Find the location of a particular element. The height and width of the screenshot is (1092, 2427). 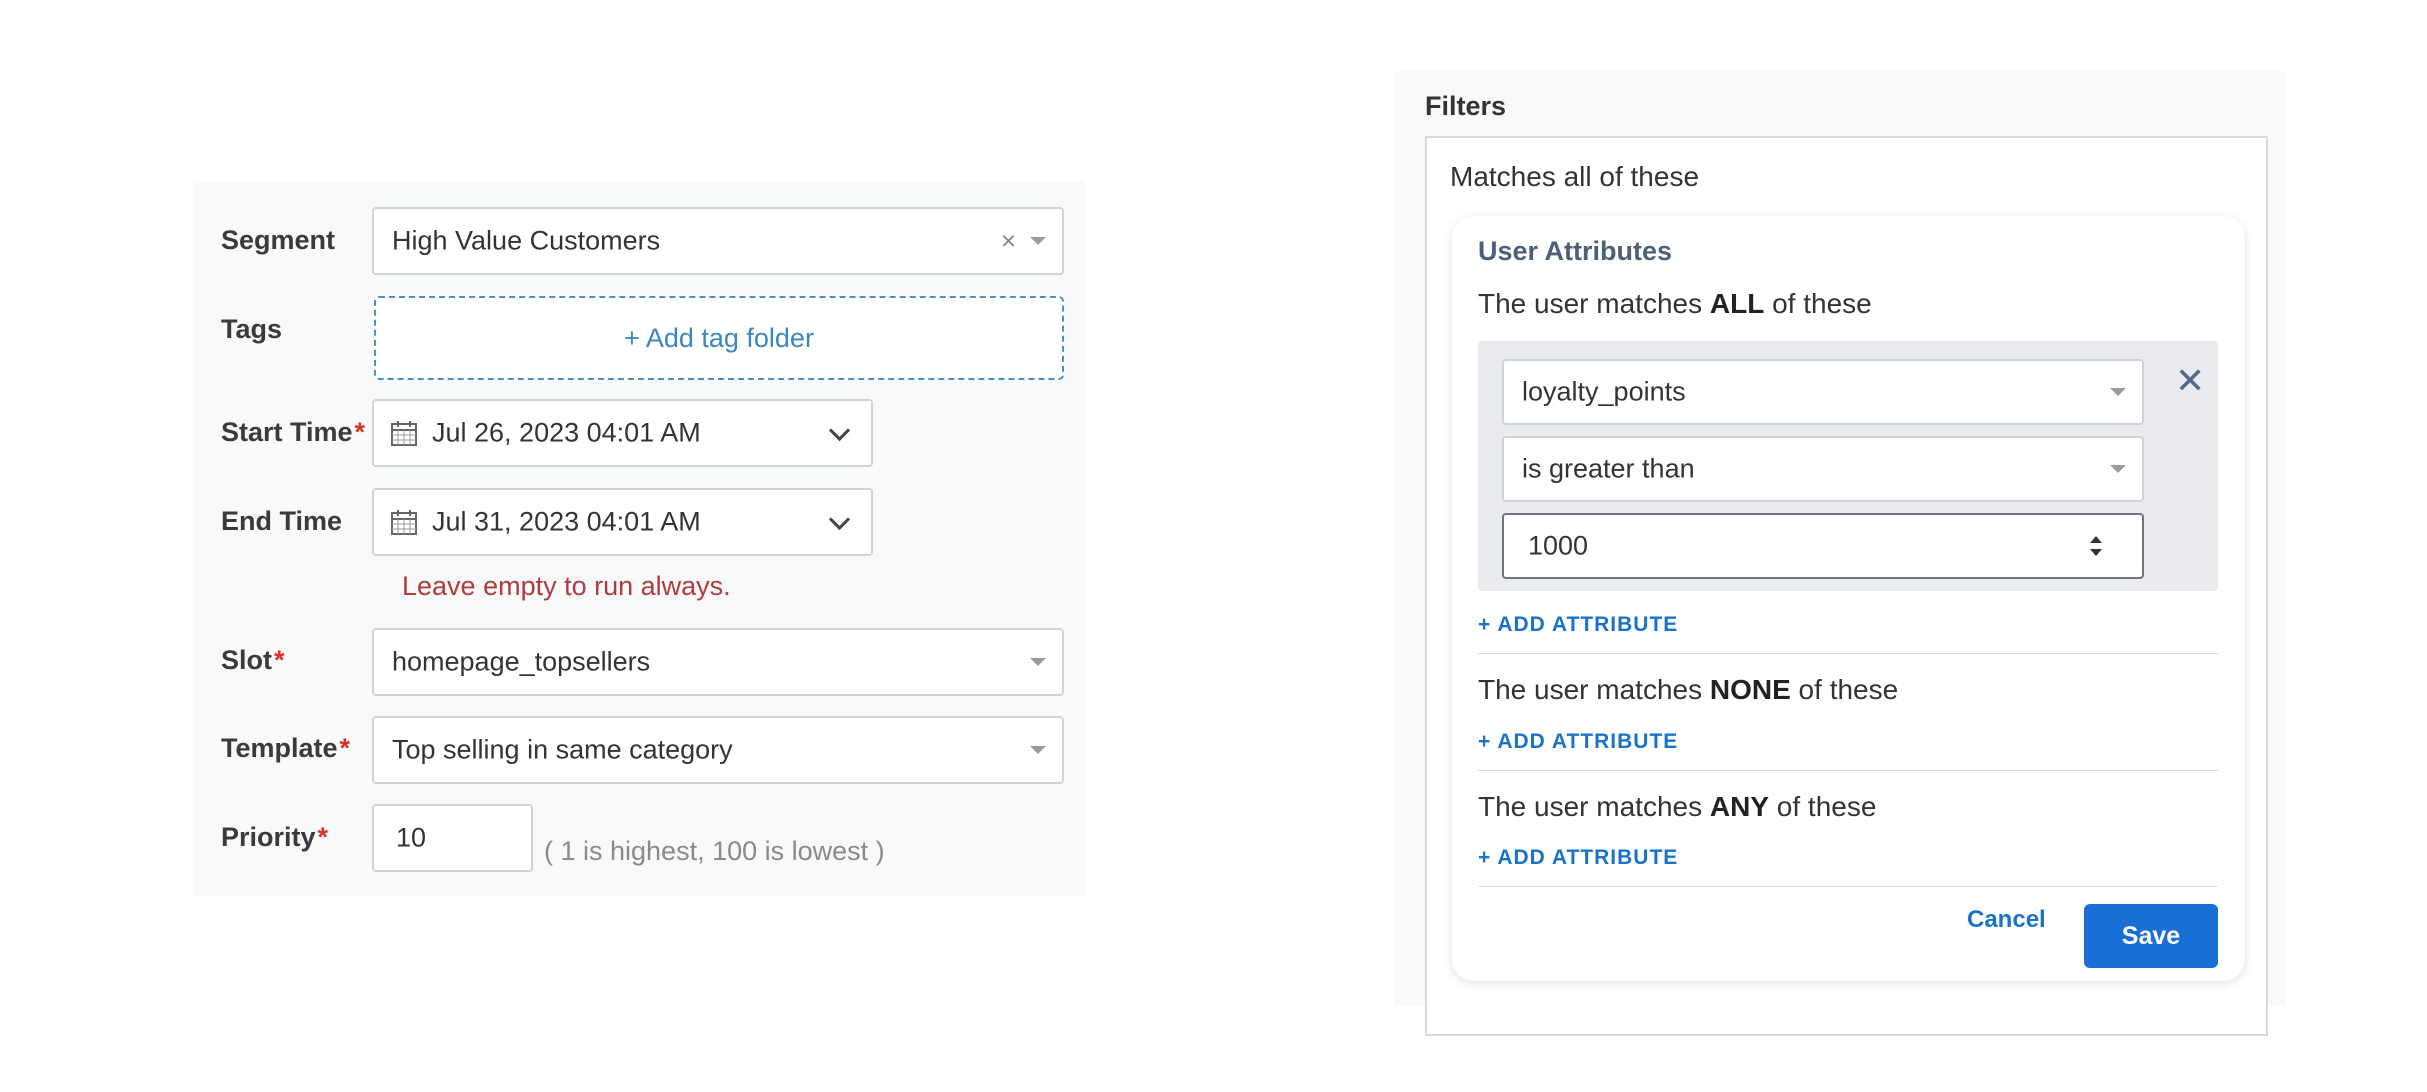

all-rule-text: The user matches ALL of these is located at coordinates (1675, 303).